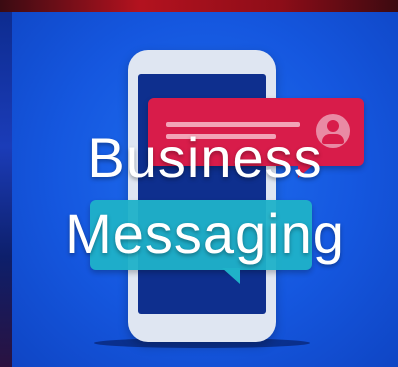 Image resolution: width=398 pixels, height=367 pixels. What do you see at coordinates (6, 183) in the screenshot?
I see `left-edge-sliver` at bounding box center [6, 183].